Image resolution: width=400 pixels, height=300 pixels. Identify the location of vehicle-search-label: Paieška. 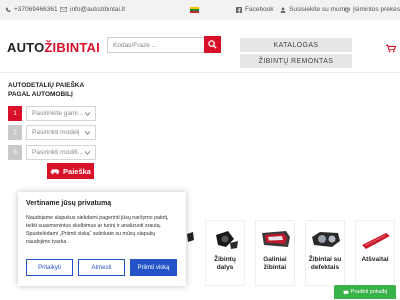
(77, 171).